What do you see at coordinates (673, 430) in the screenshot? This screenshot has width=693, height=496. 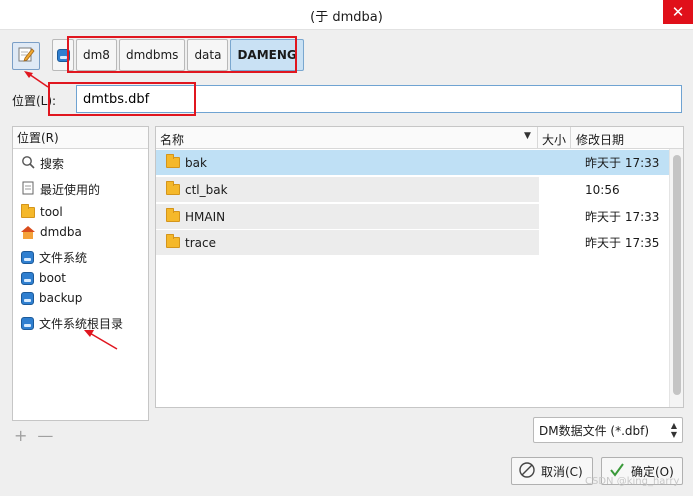 I see `updown-arrows-icon: ▲ ▼` at bounding box center [673, 430].